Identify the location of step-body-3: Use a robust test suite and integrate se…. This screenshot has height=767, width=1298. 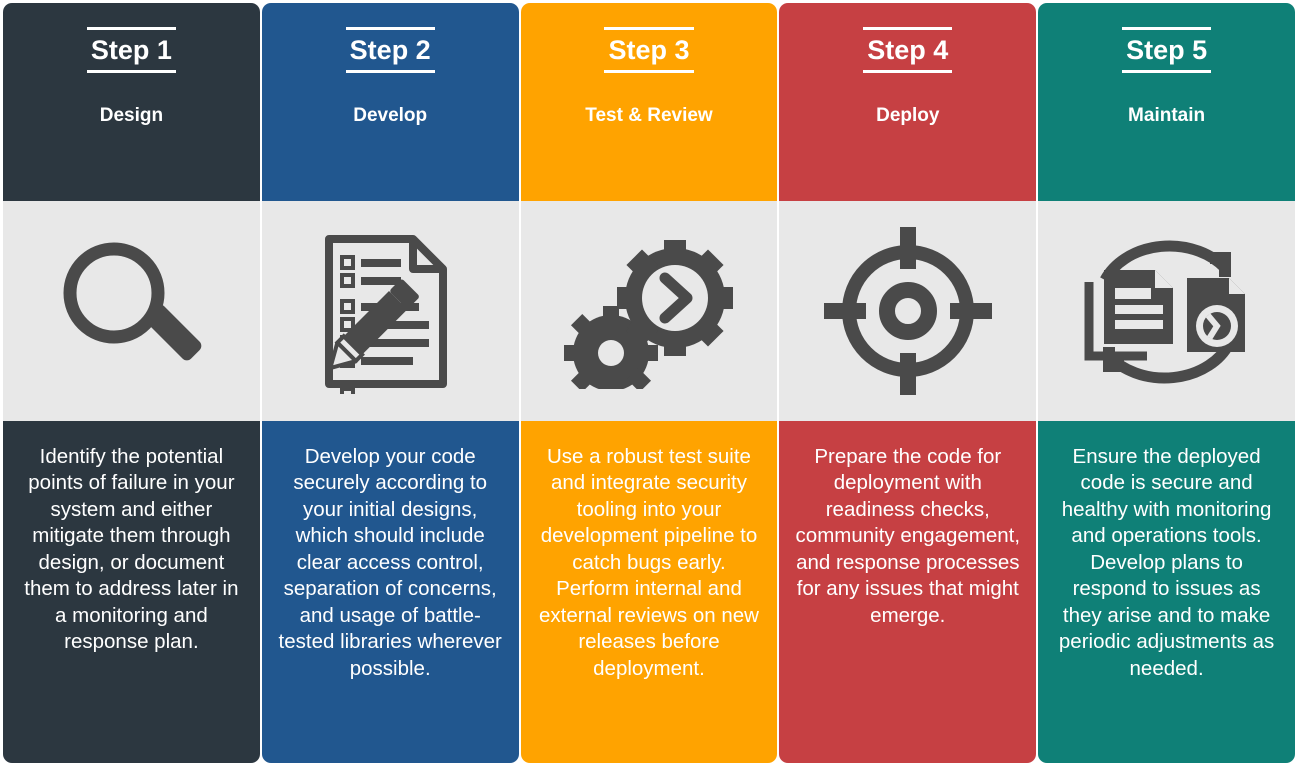
(649, 592).